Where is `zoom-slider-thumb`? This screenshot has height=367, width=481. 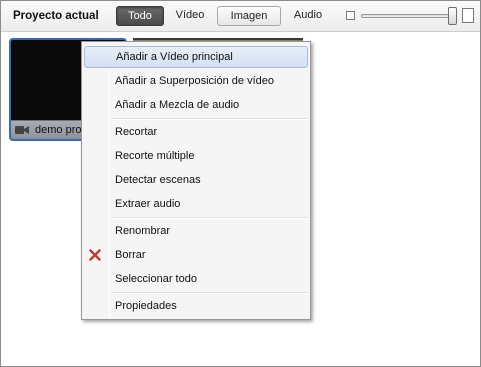
zoom-slider-thumb is located at coordinates (452, 16).